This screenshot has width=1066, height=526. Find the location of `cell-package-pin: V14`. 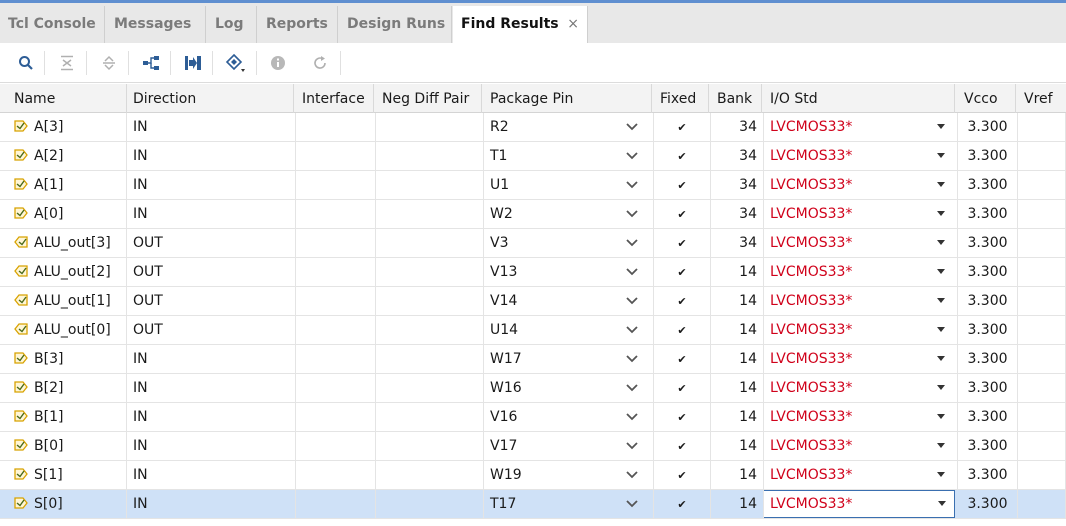

cell-package-pin: V14 is located at coordinates (569, 301).